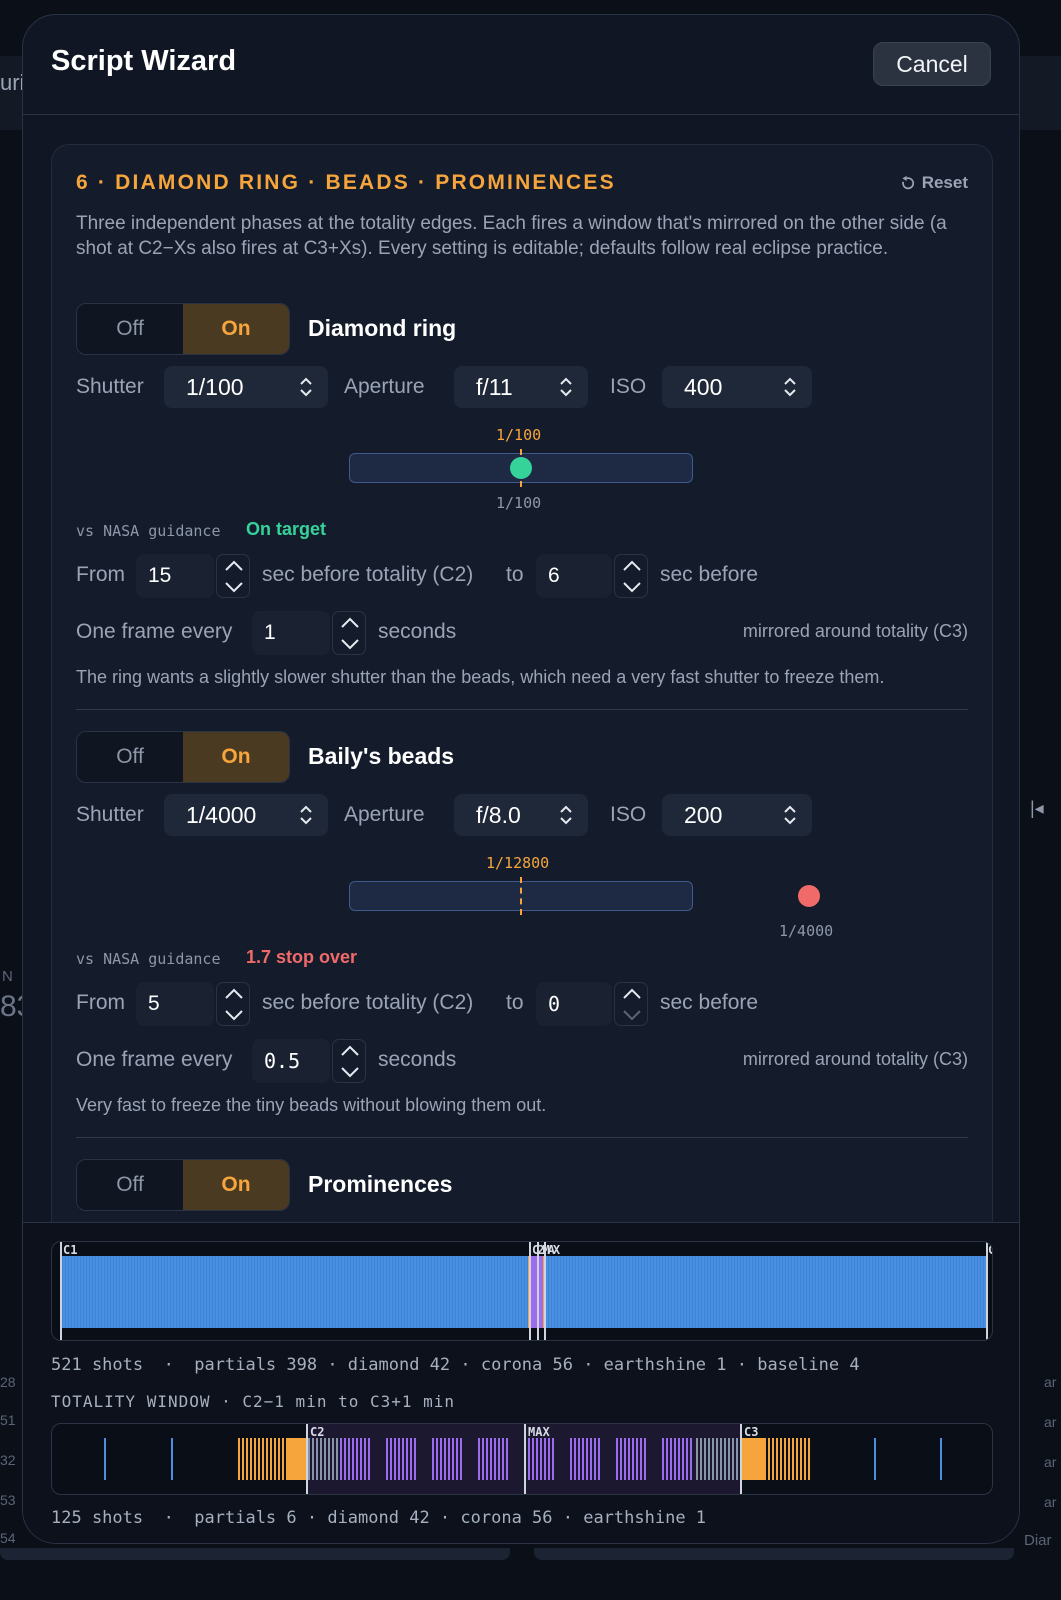  What do you see at coordinates (574, 576) in the screenshot?
I see `to-input: 6` at bounding box center [574, 576].